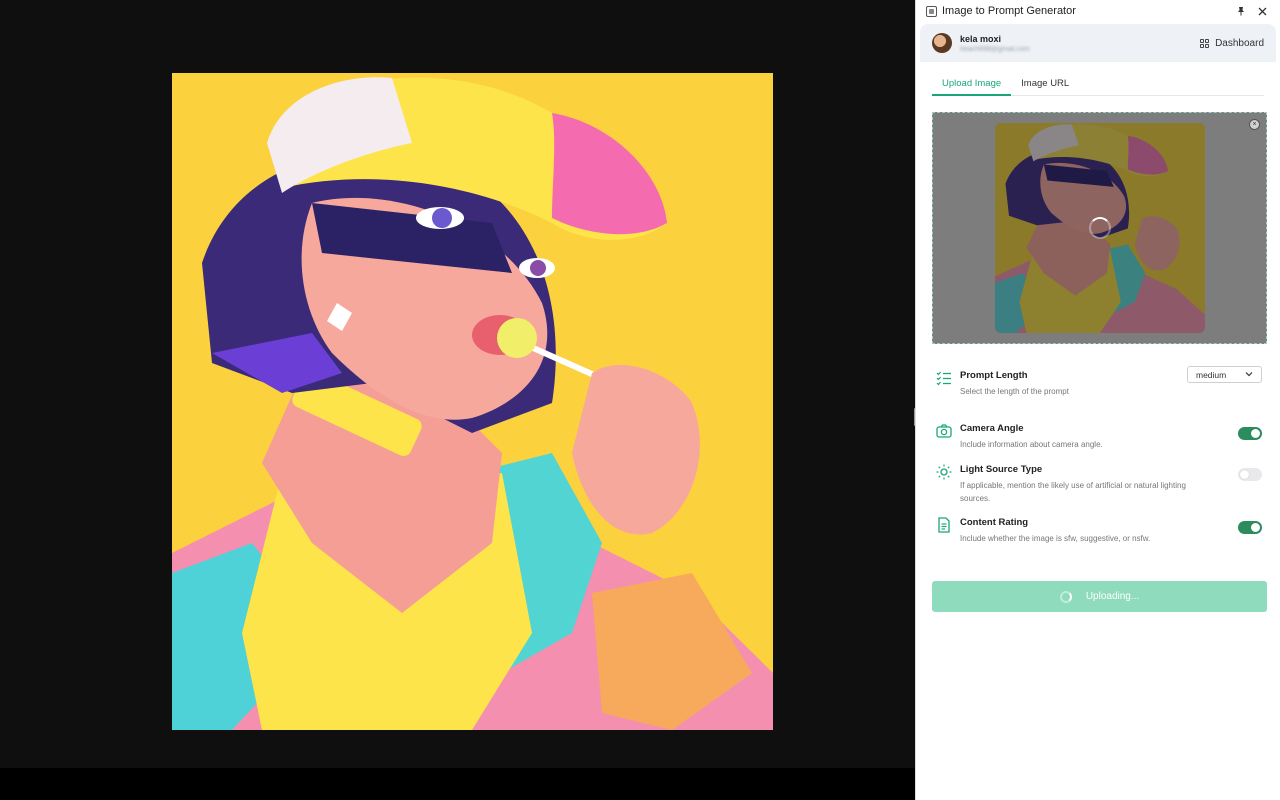  I want to click on camera-angle-title: Camera Angle, so click(992, 428).